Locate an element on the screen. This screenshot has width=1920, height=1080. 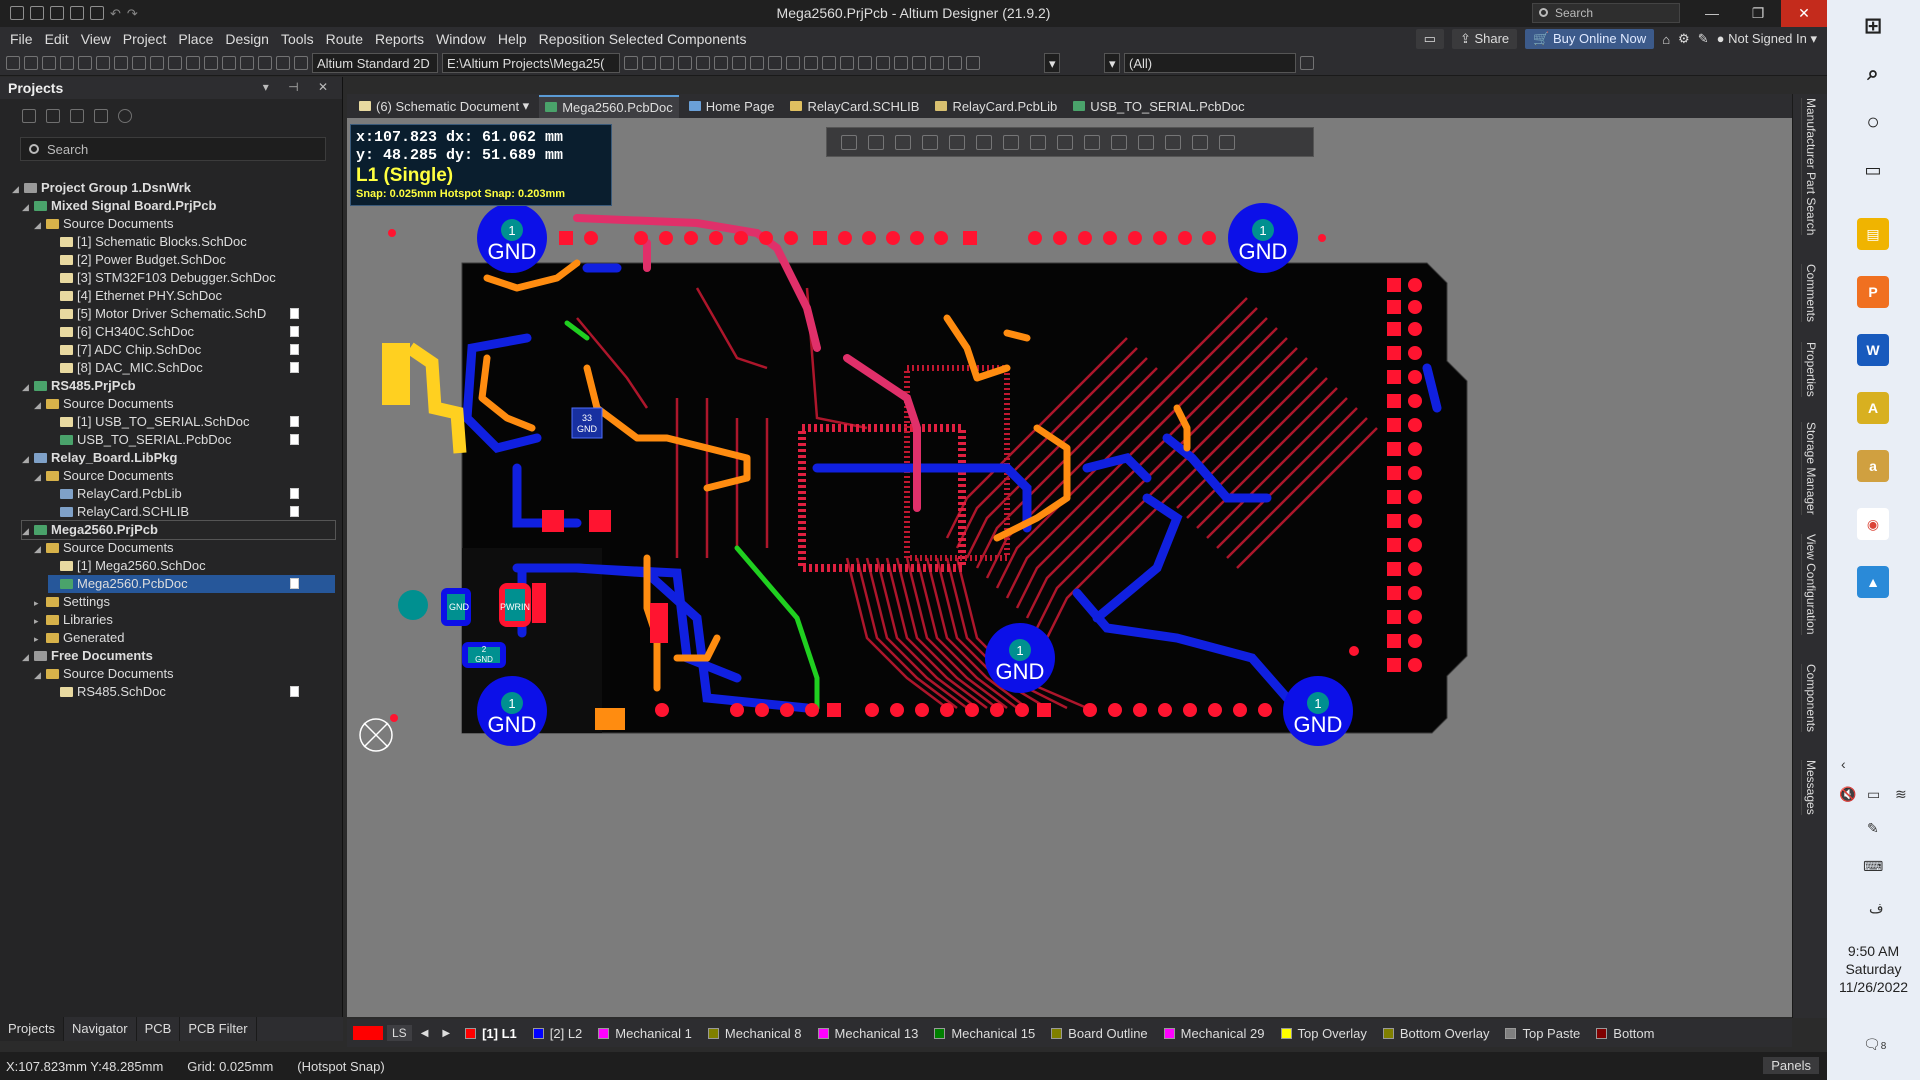
windows-start-icon: ⊞ is located at coordinates (1873, 26).